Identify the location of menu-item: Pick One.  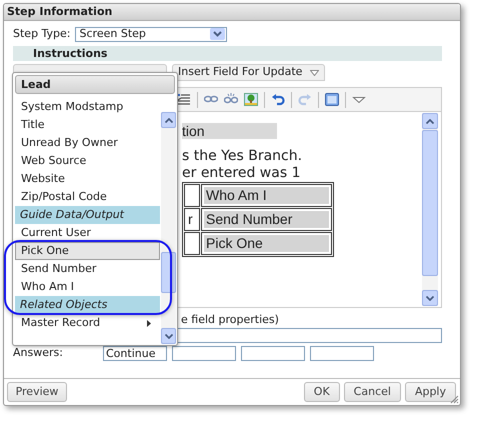
(87, 251).